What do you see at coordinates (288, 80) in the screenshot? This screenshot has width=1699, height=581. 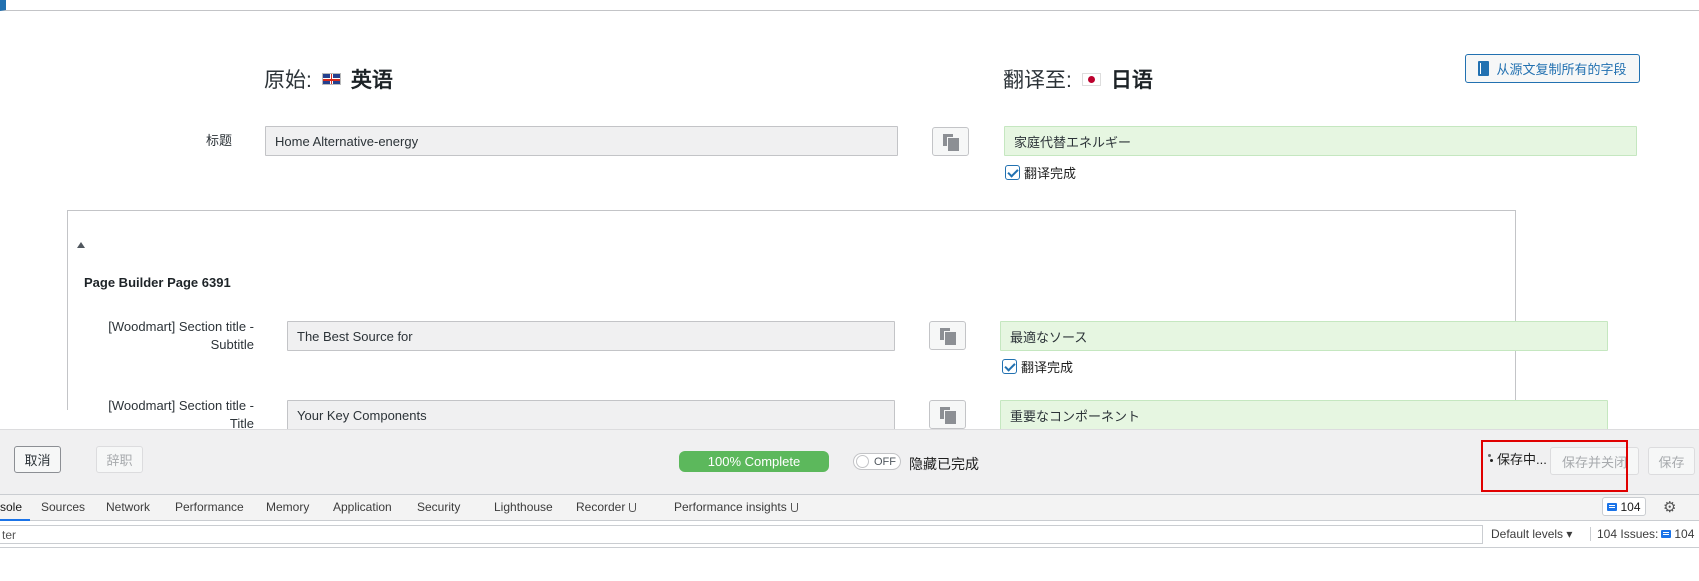 I see `source-prefix: 原始:` at bounding box center [288, 80].